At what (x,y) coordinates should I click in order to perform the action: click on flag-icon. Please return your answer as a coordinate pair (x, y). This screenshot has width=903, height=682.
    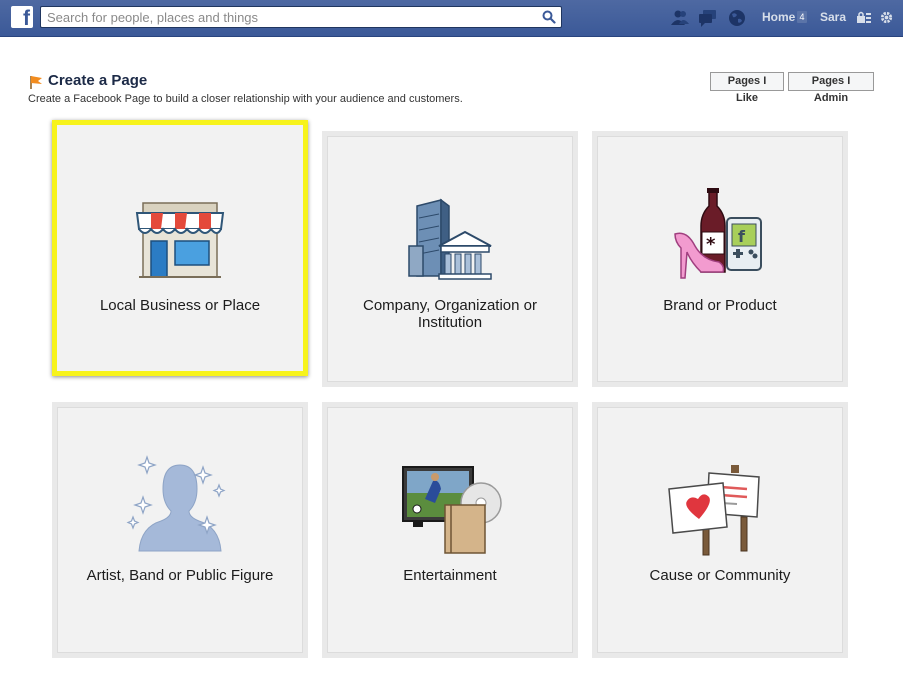
    Looking at the image, I should click on (36, 82).